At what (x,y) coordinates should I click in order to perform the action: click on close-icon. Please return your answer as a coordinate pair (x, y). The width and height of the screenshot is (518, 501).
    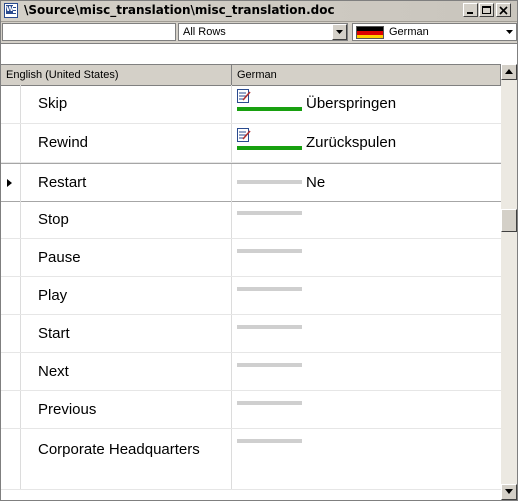
    Looking at the image, I should click on (503, 10).